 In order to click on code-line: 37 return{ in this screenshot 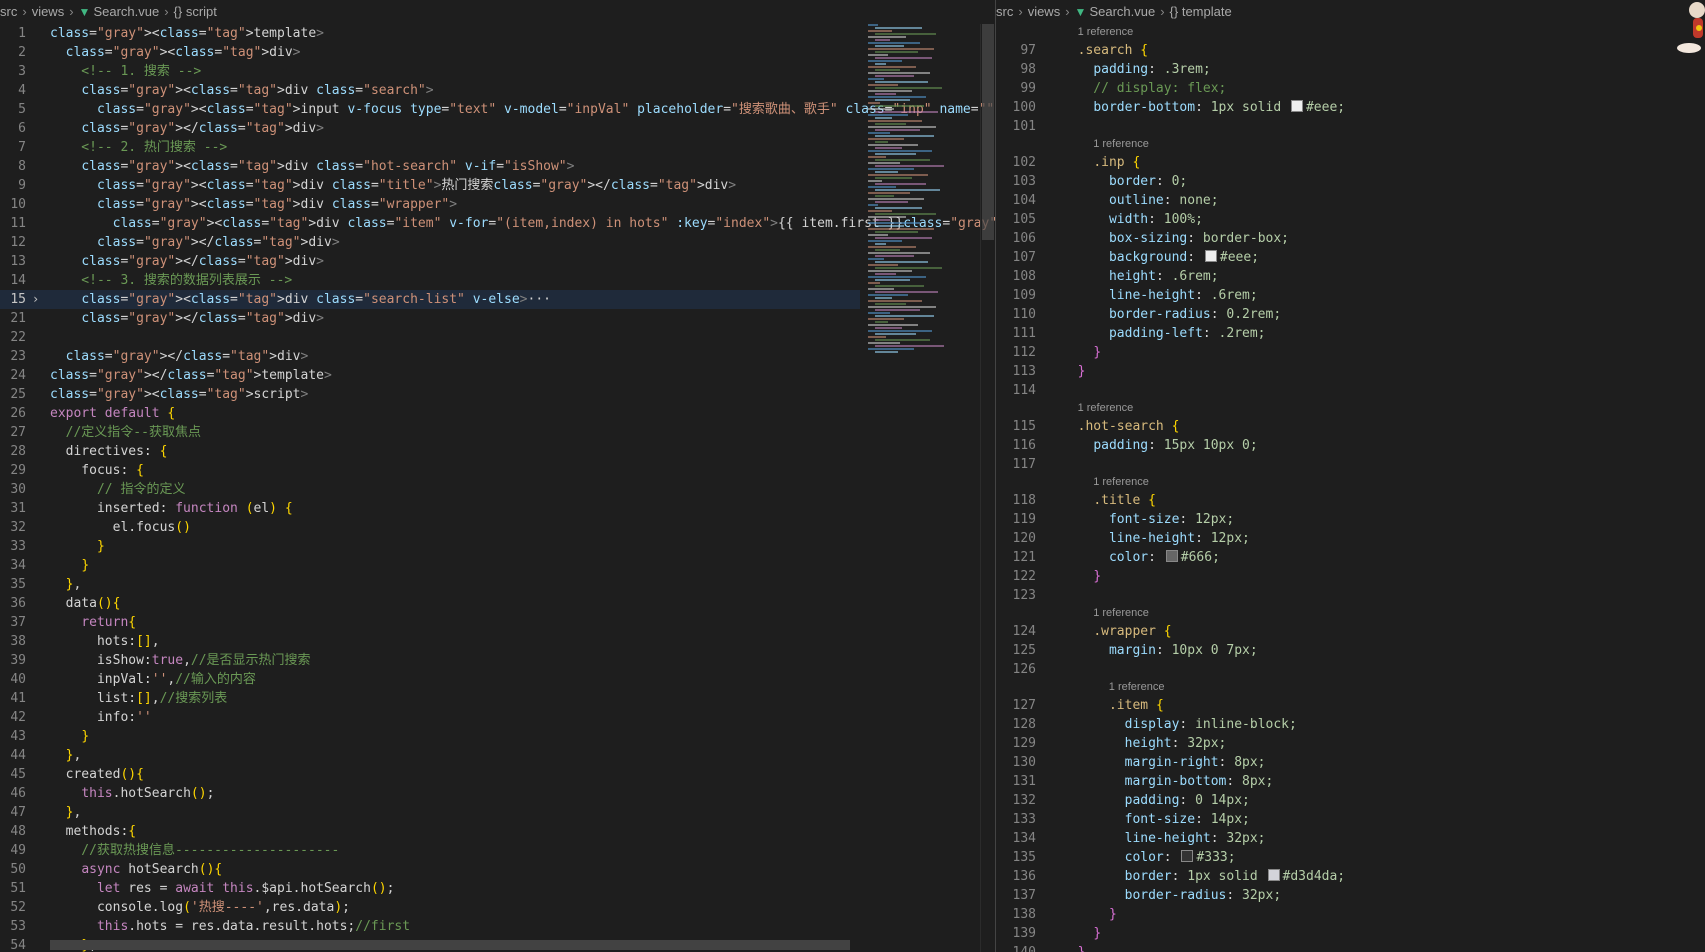, I will do `click(430, 622)`.